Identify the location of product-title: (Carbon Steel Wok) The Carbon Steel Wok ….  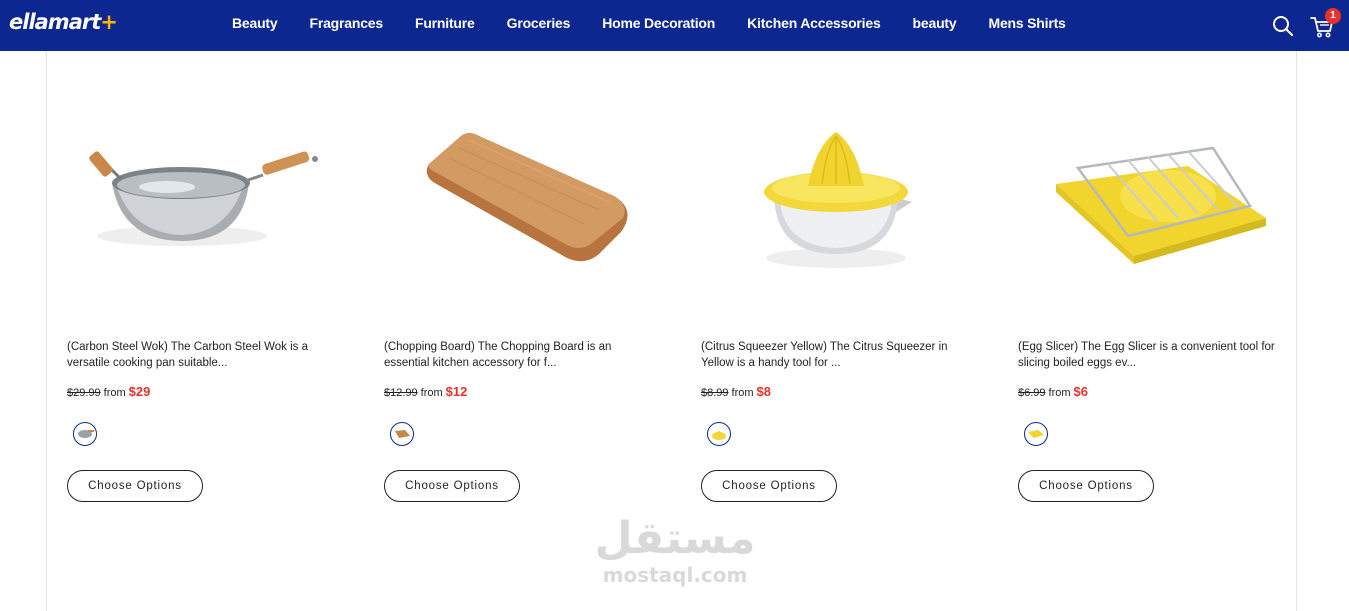
(196, 355).